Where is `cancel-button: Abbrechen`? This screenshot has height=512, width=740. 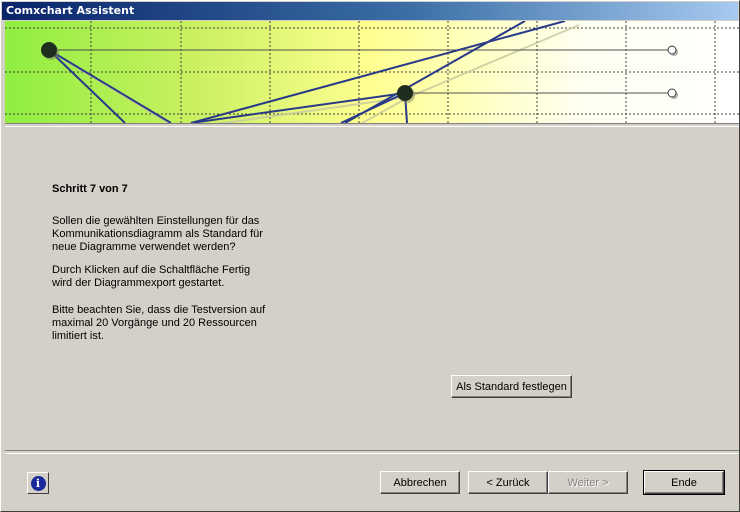
cancel-button: Abbrechen is located at coordinates (420, 482).